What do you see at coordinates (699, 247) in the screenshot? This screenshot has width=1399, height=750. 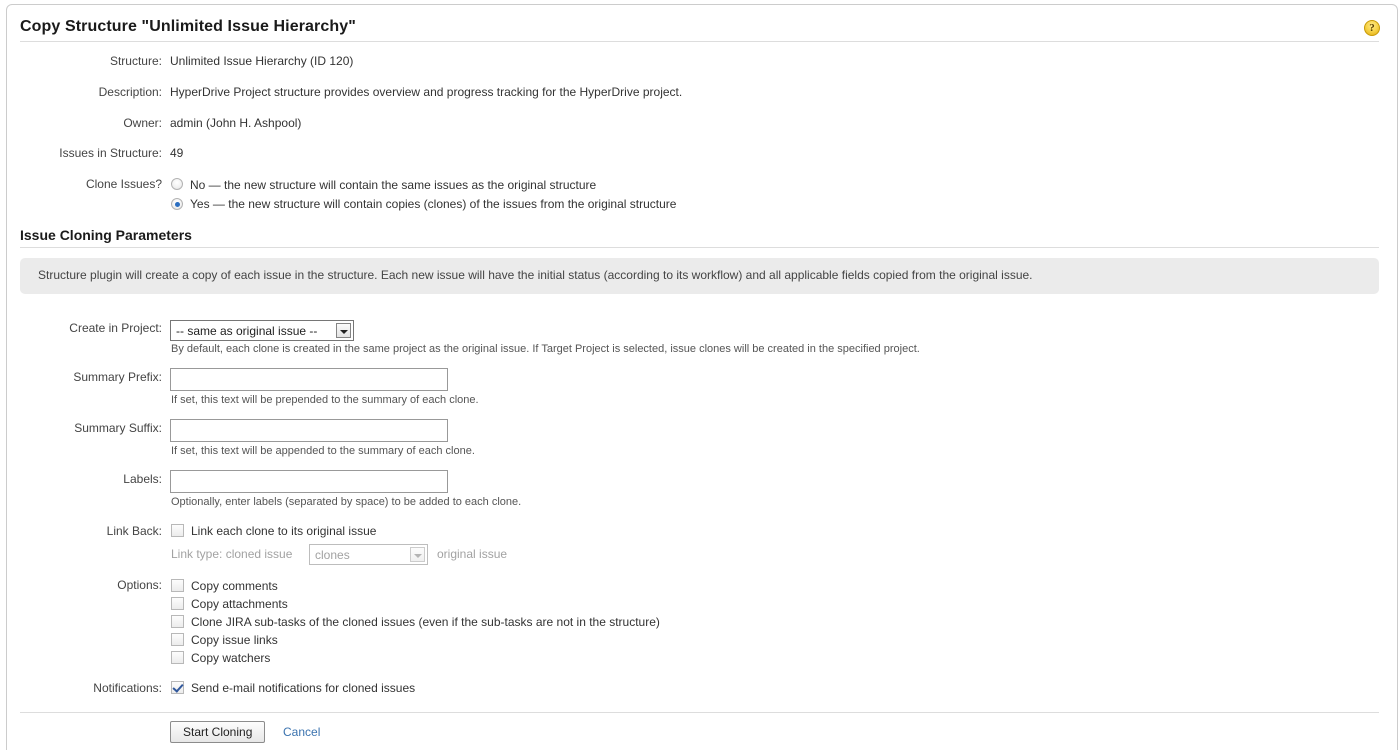 I see `section-divider` at bounding box center [699, 247].